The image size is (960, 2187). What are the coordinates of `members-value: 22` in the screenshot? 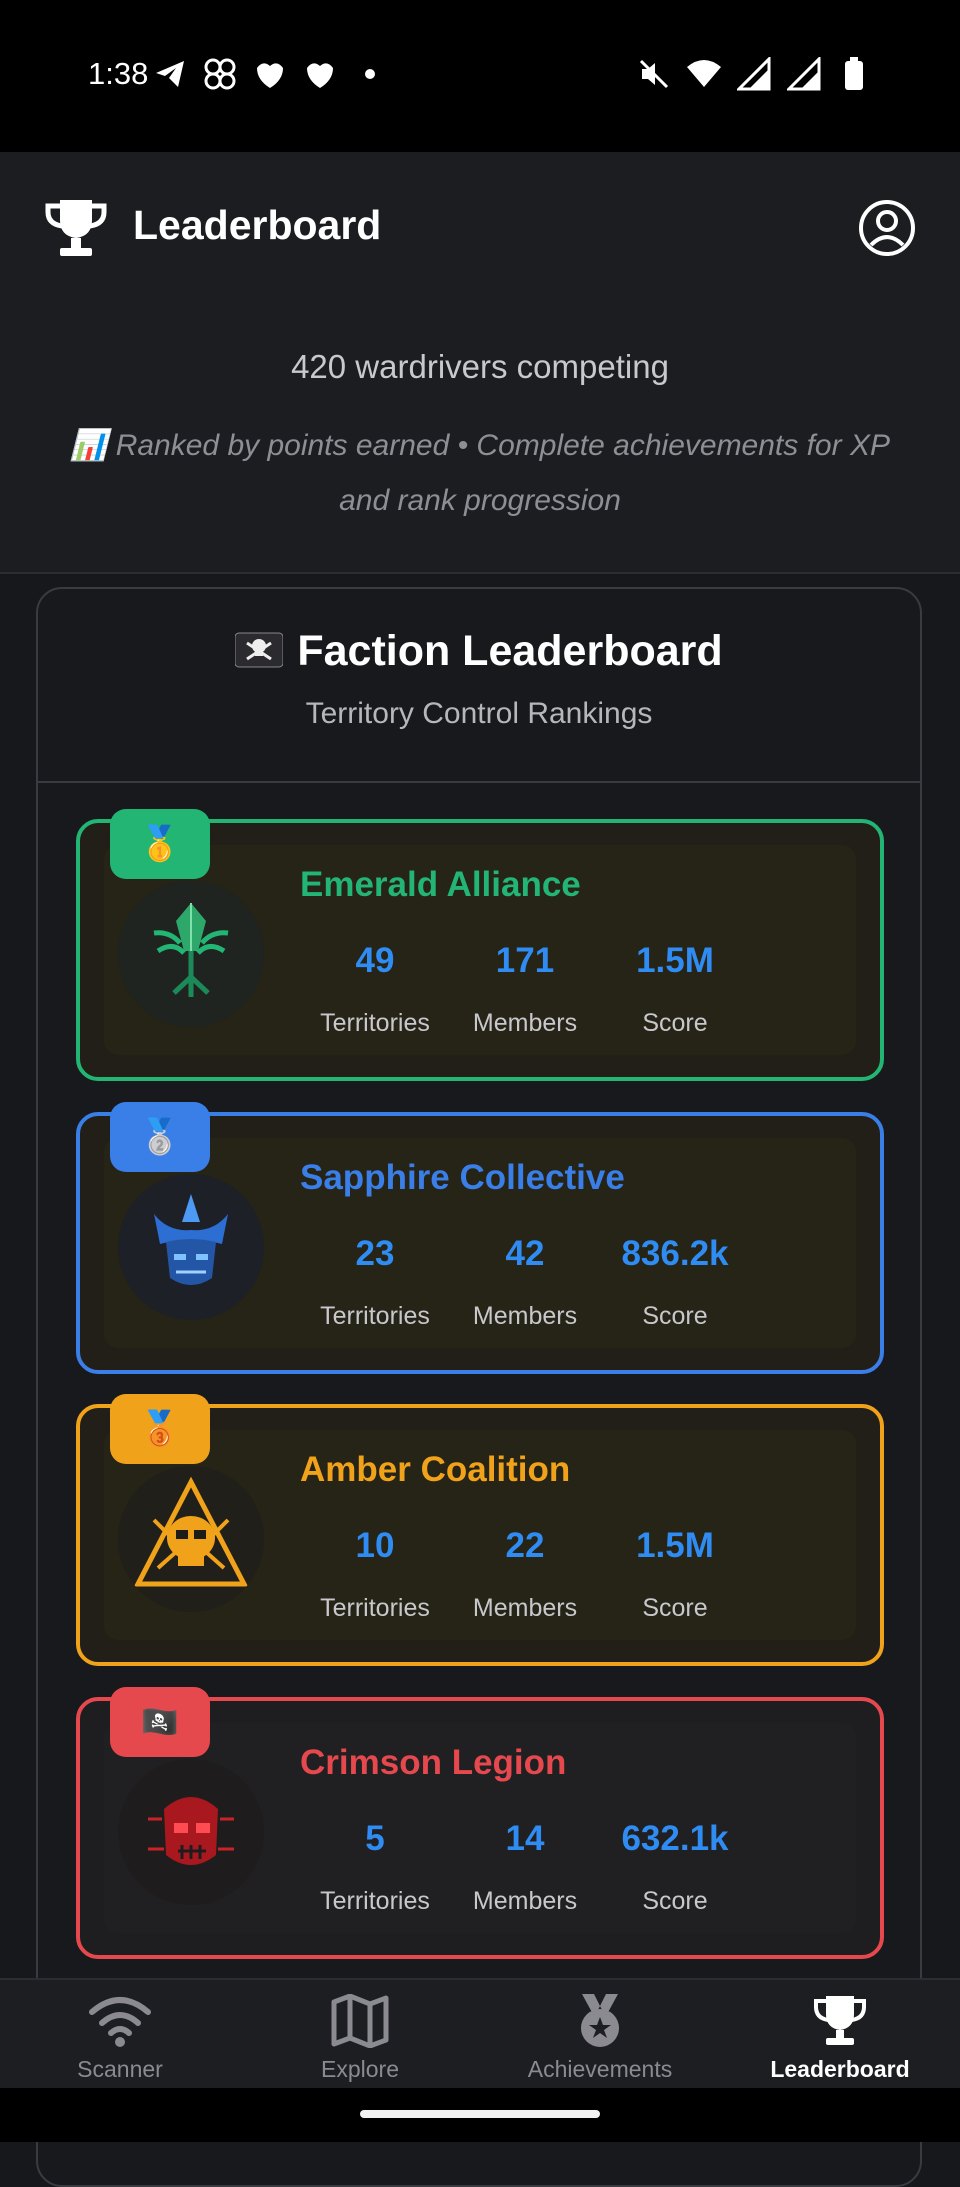 It's located at (525, 1545).